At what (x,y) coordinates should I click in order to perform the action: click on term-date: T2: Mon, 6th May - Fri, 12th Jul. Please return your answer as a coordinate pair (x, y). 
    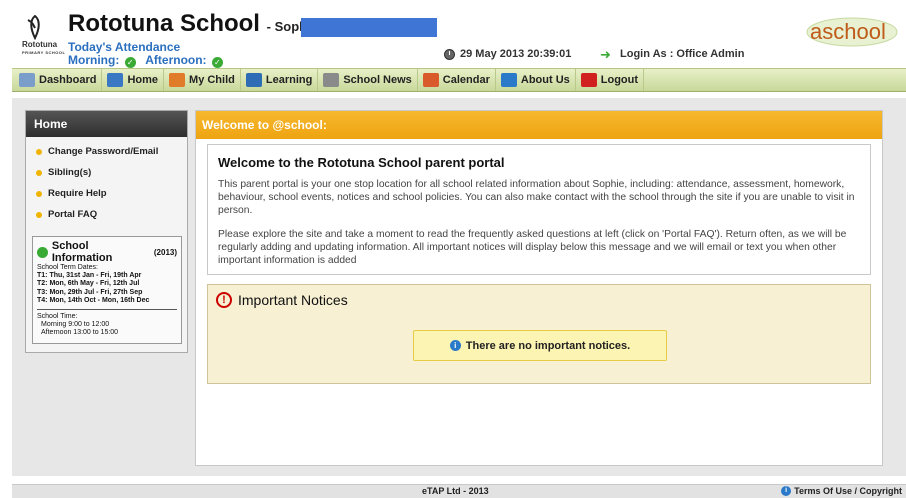
    Looking at the image, I should click on (88, 284).